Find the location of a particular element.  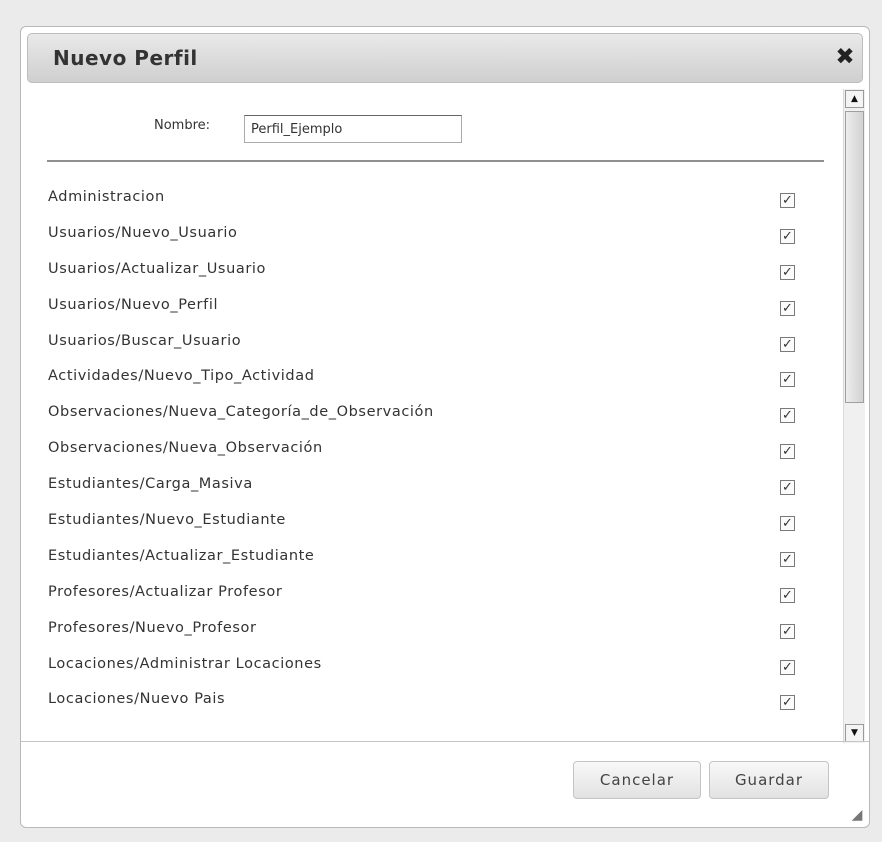

scroll-up-arrow-icon: ▲ is located at coordinates (854, 99).